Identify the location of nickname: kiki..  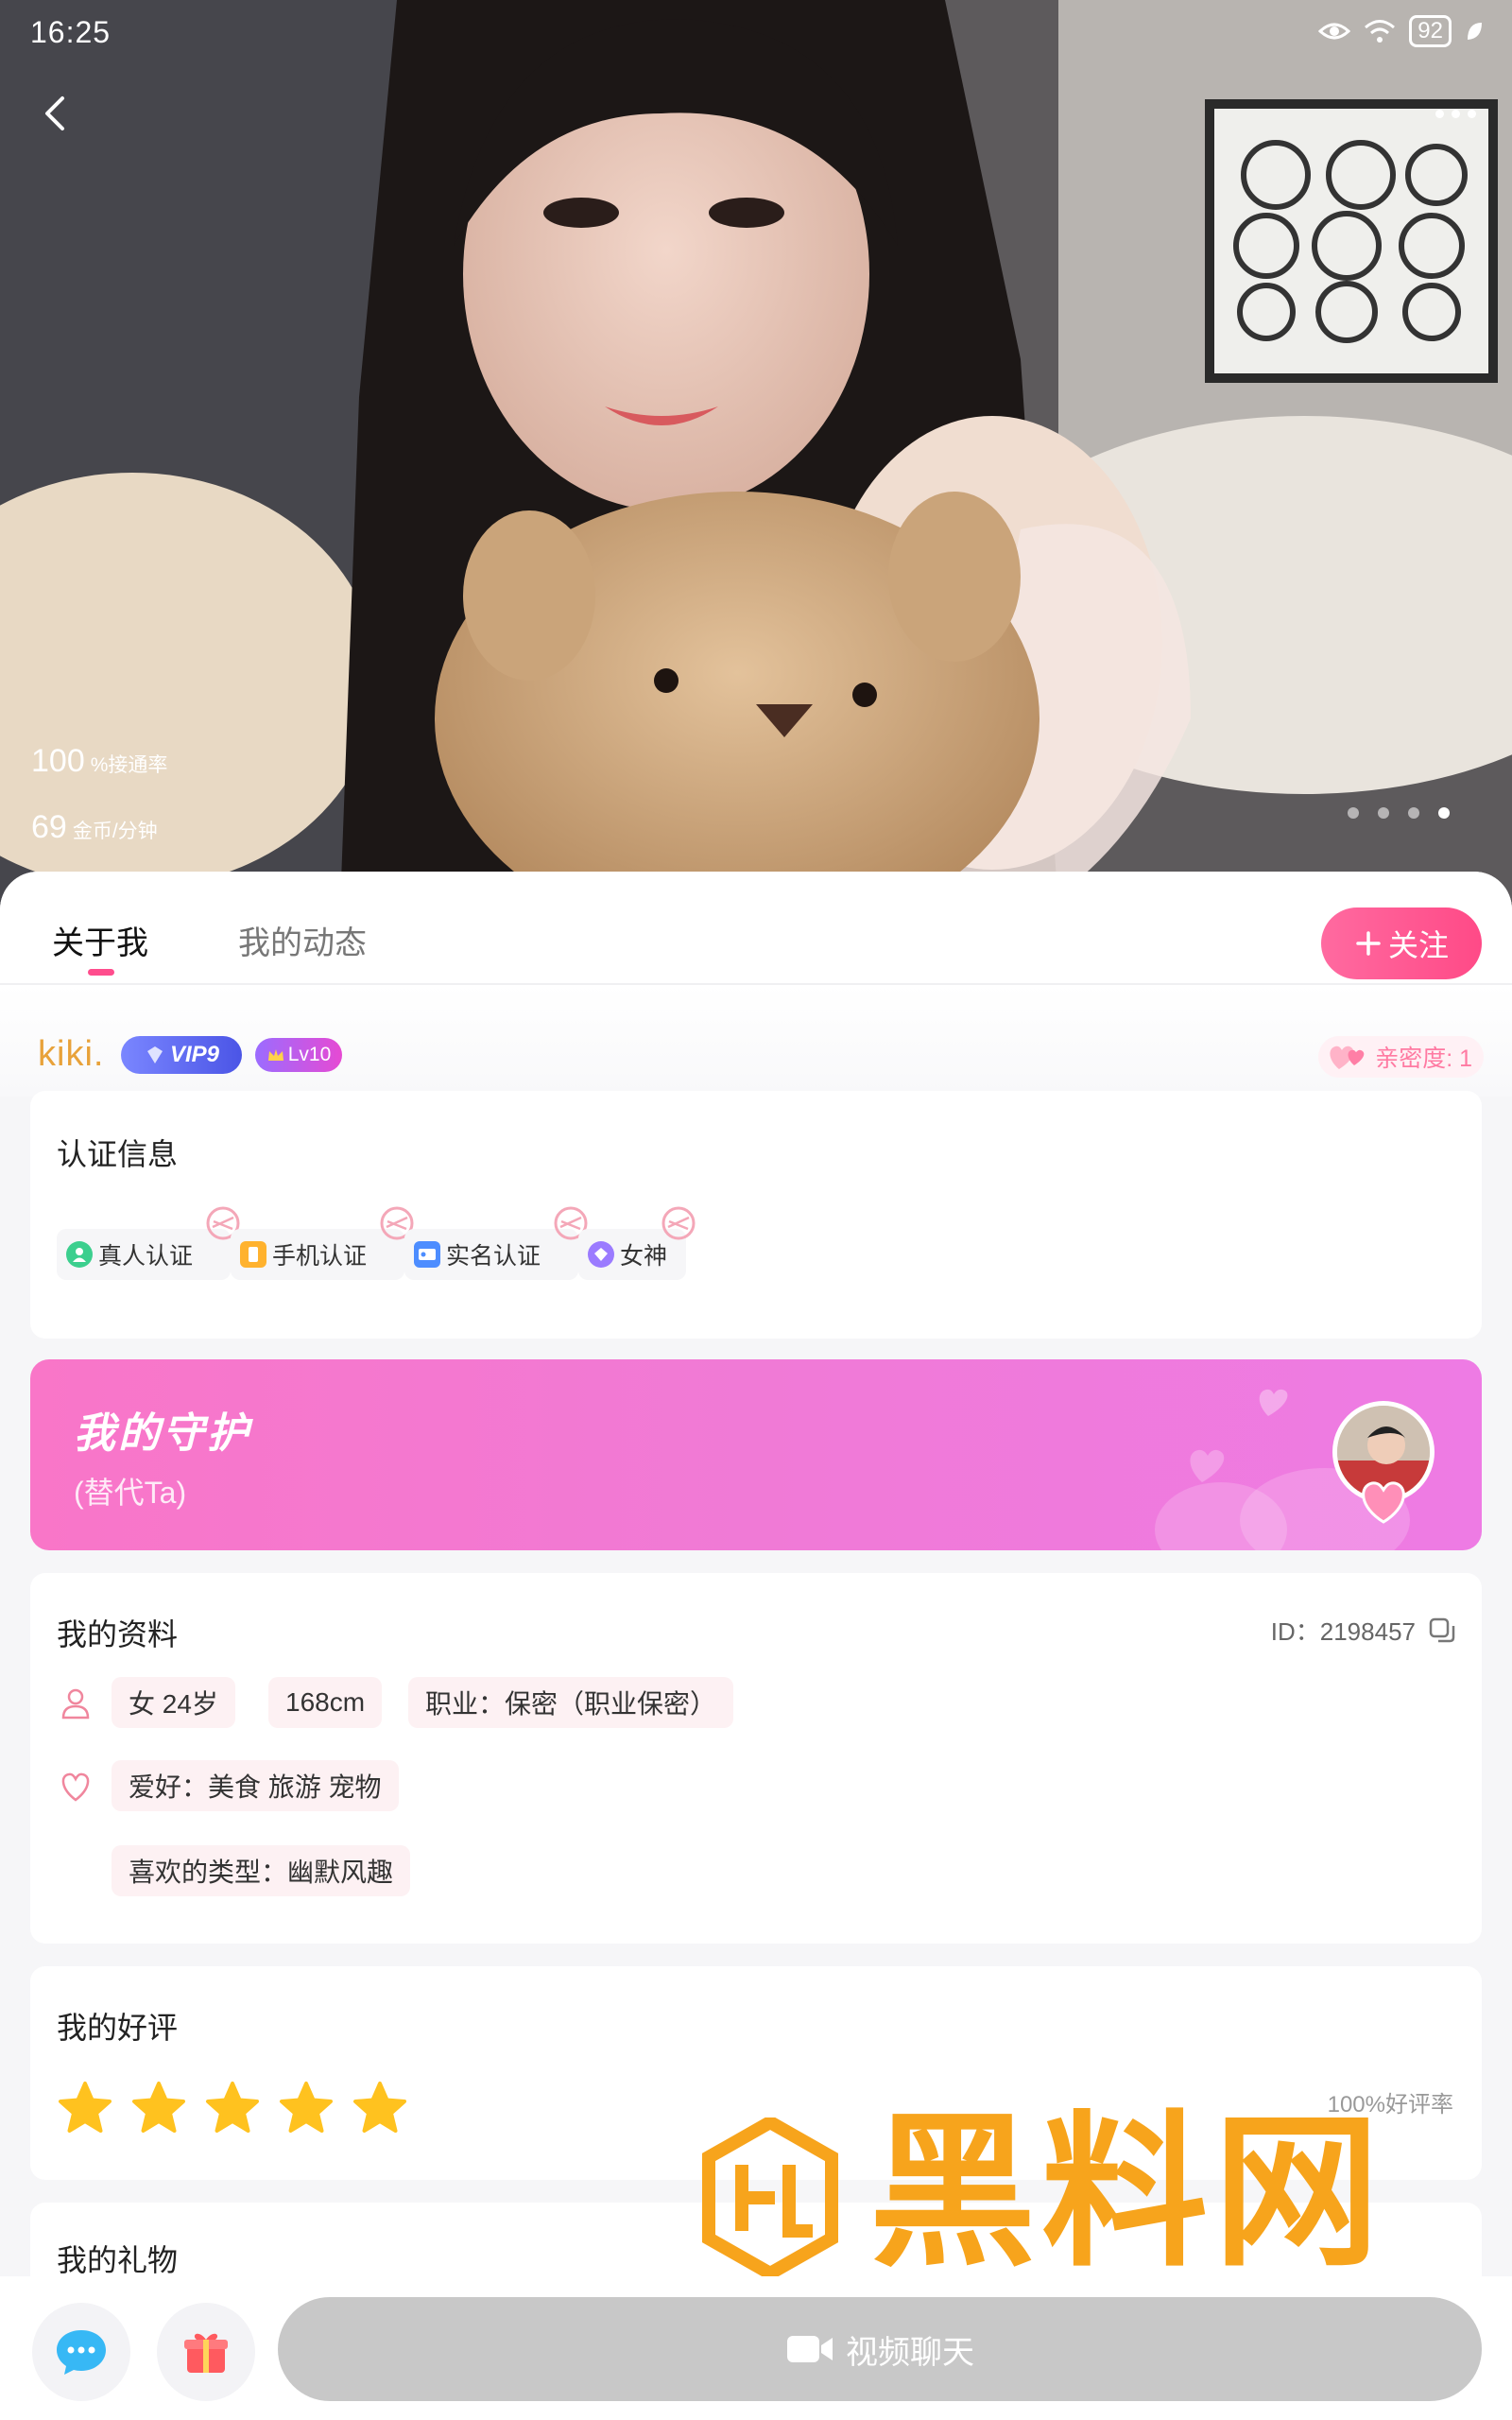
(71, 1054).